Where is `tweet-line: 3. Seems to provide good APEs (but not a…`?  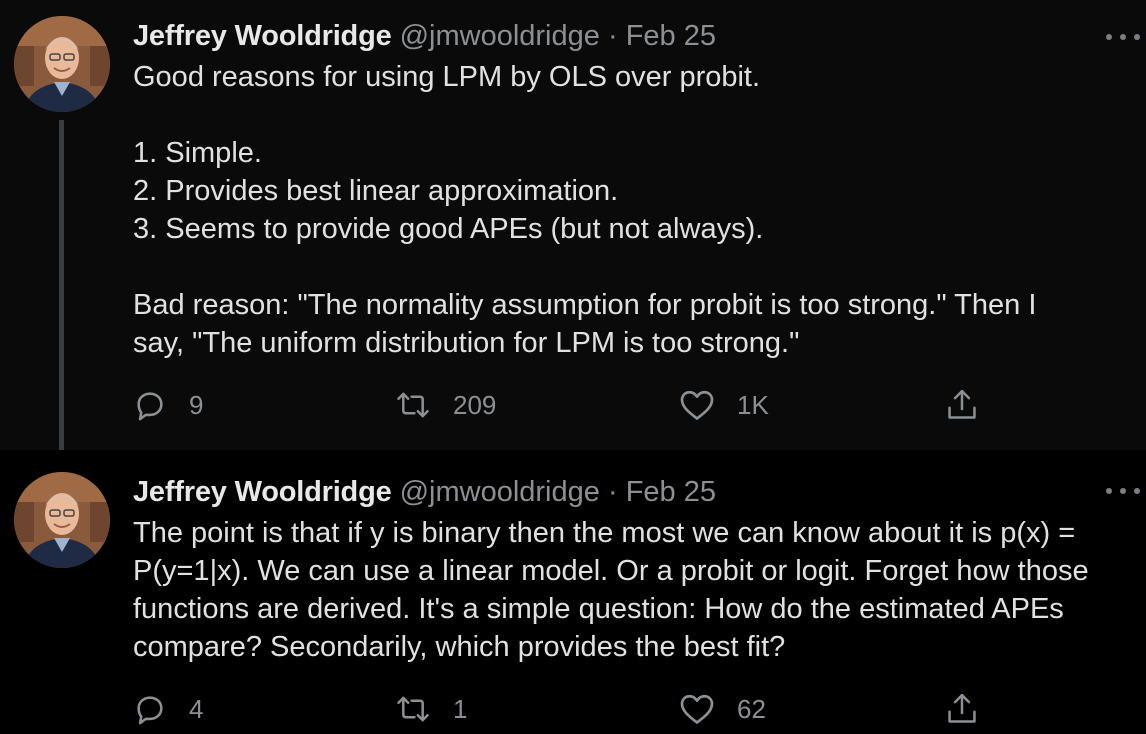
tweet-line: 3. Seems to provide good APEs (but not a… is located at coordinates (448, 229).